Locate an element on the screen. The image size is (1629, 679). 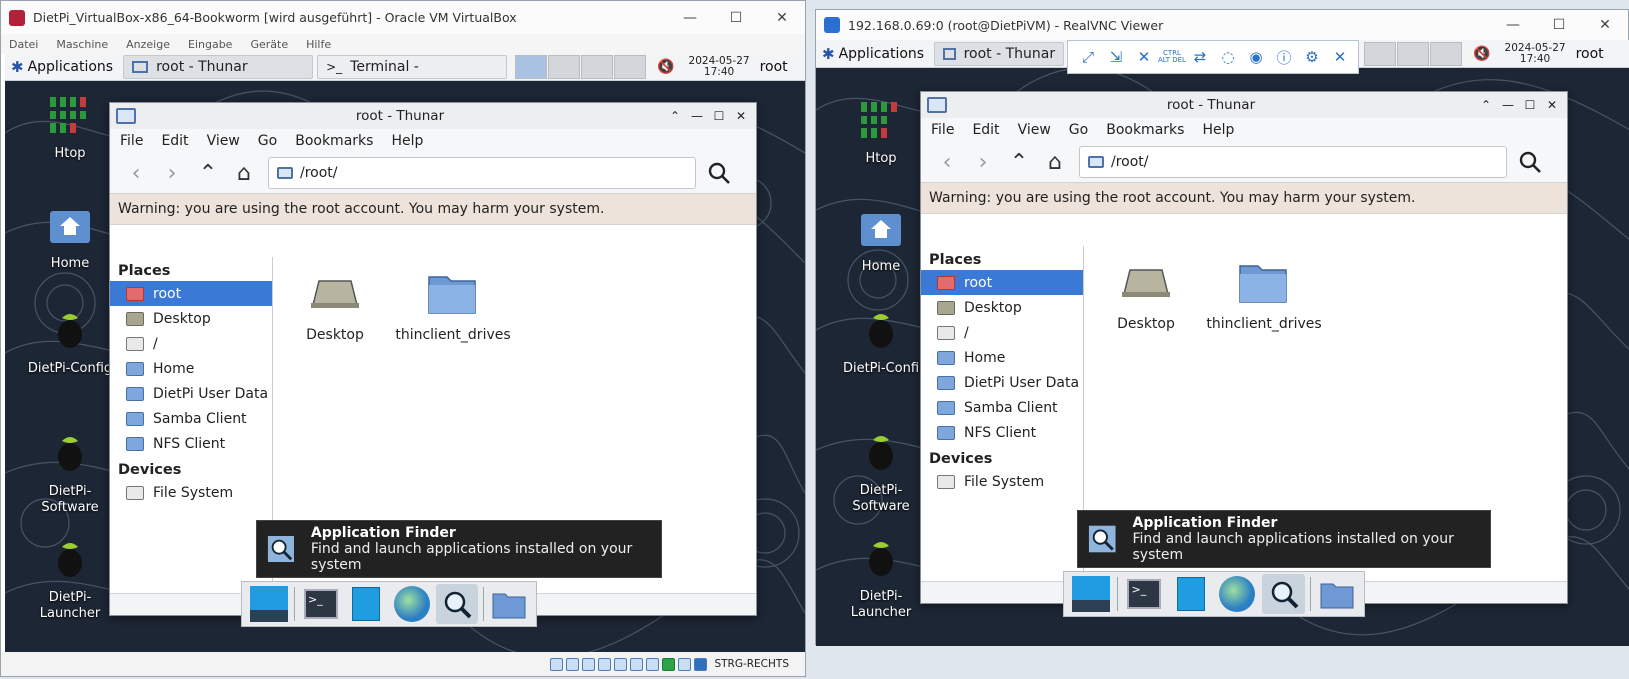
network-icon is located at coordinates (605, 664).